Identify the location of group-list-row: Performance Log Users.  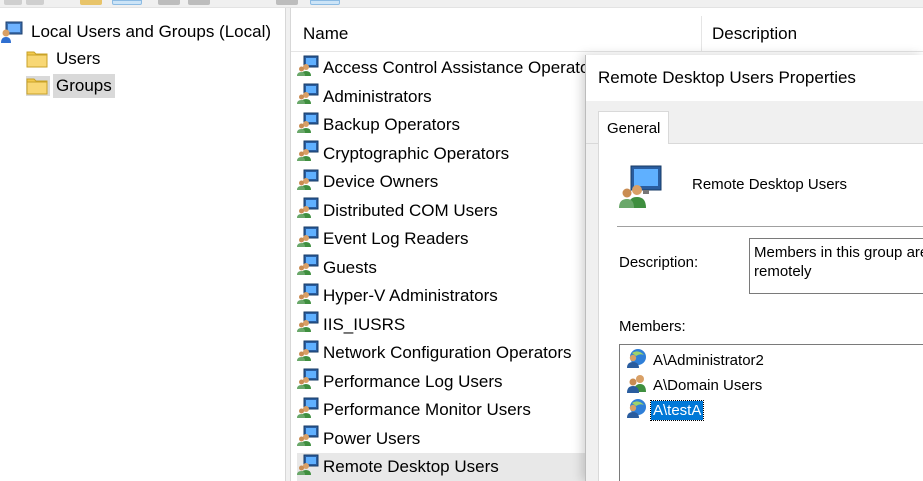
(442, 382).